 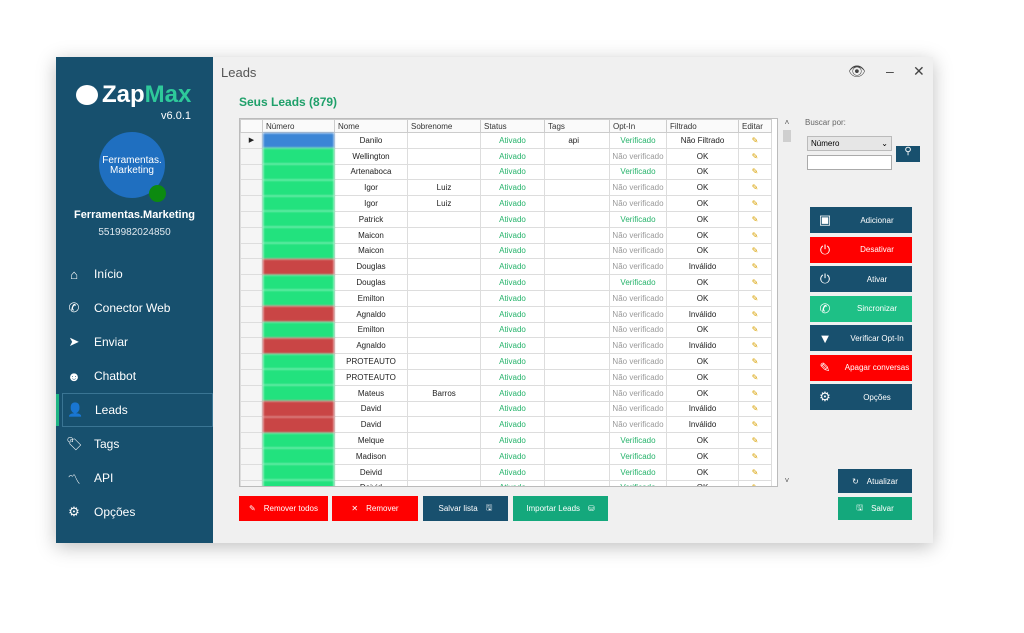 I want to click on column-header: Opt-In, so click(x=638, y=126).